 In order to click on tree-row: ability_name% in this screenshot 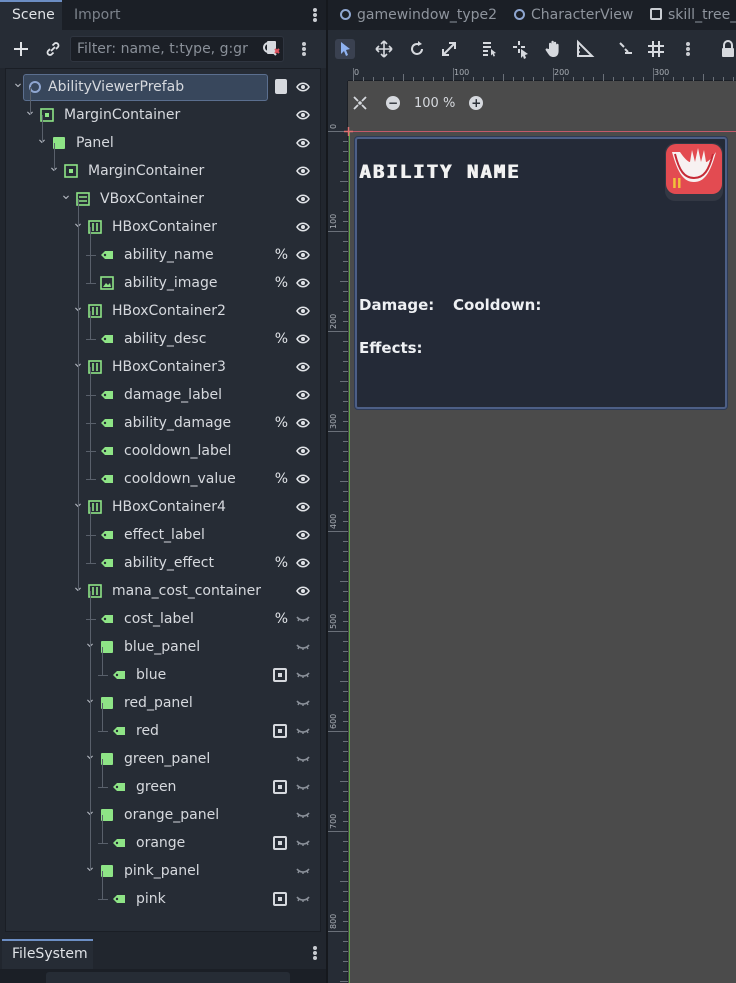, I will do `click(163, 255)`.